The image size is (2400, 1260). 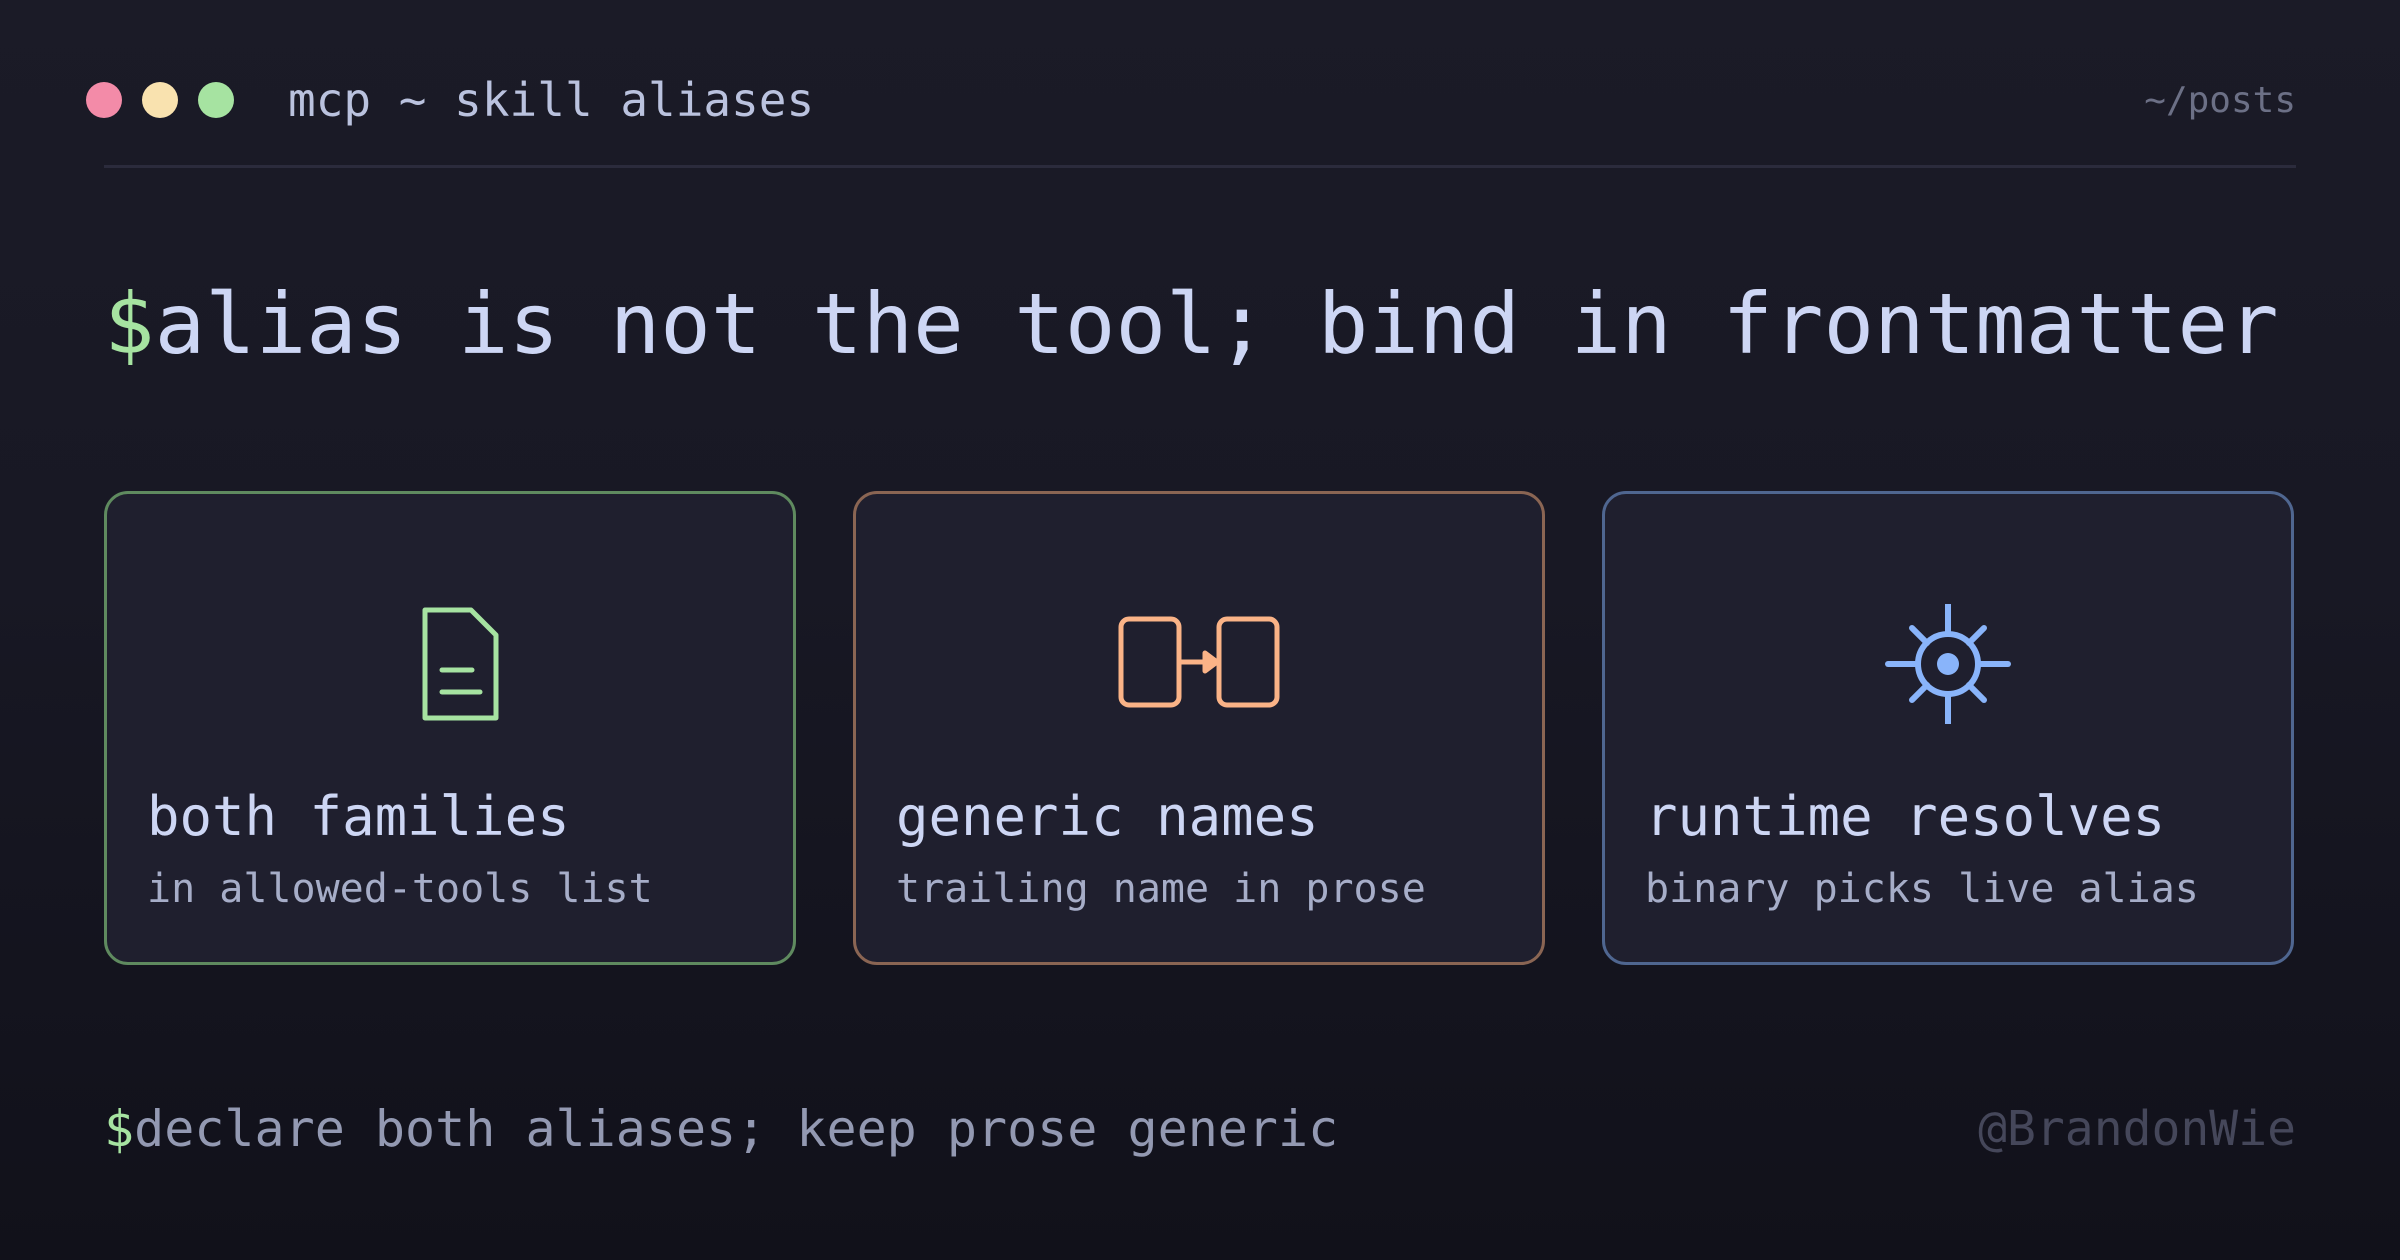 What do you see at coordinates (216, 100) in the screenshot?
I see `maximize-dot-icon` at bounding box center [216, 100].